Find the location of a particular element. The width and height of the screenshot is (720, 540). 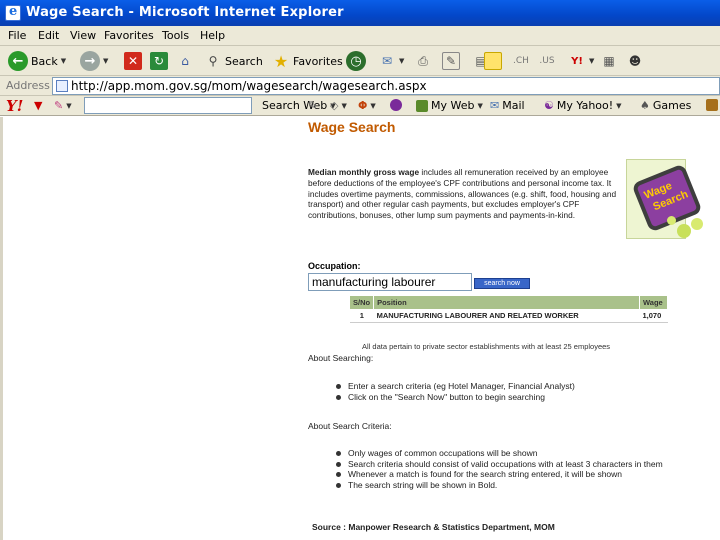

ch-icon: .CH is located at coordinates (521, 61).